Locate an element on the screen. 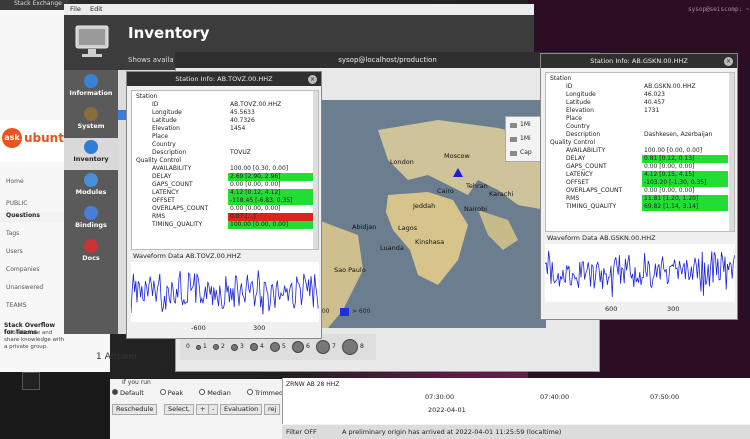  qc-row: TIMING_QUALITY 69.82 [1.14, 3.14] is located at coordinates (640, 207).